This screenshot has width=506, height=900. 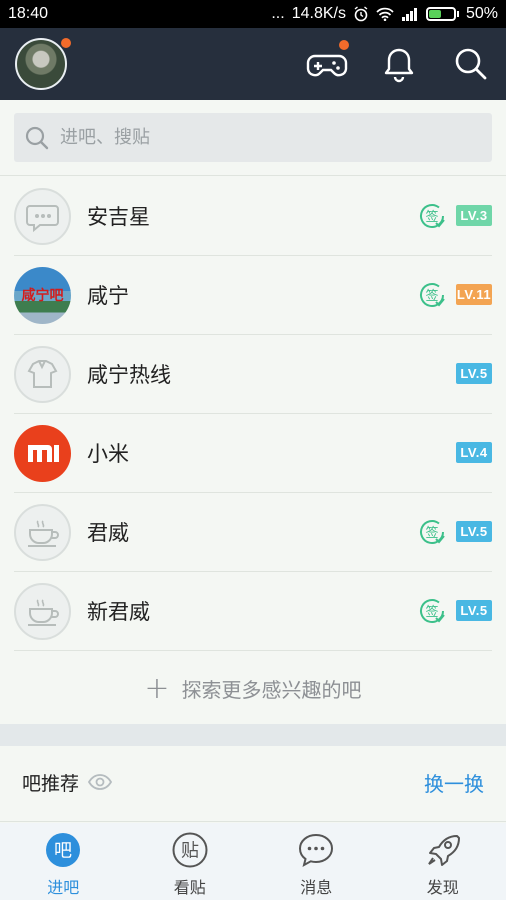 I want to click on forum-item: 咸宁吧 咸宁 签 LV.11, so click(x=253, y=295).